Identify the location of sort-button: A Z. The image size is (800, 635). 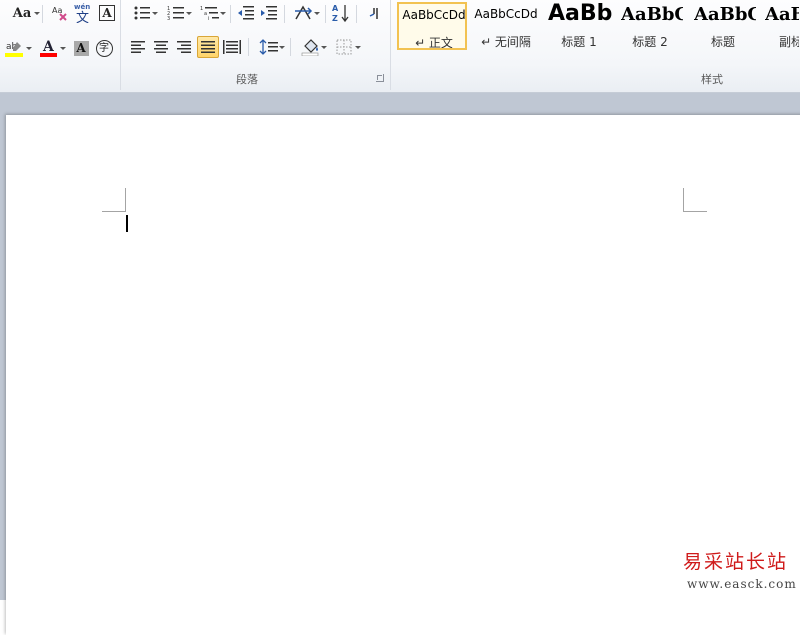
(341, 13).